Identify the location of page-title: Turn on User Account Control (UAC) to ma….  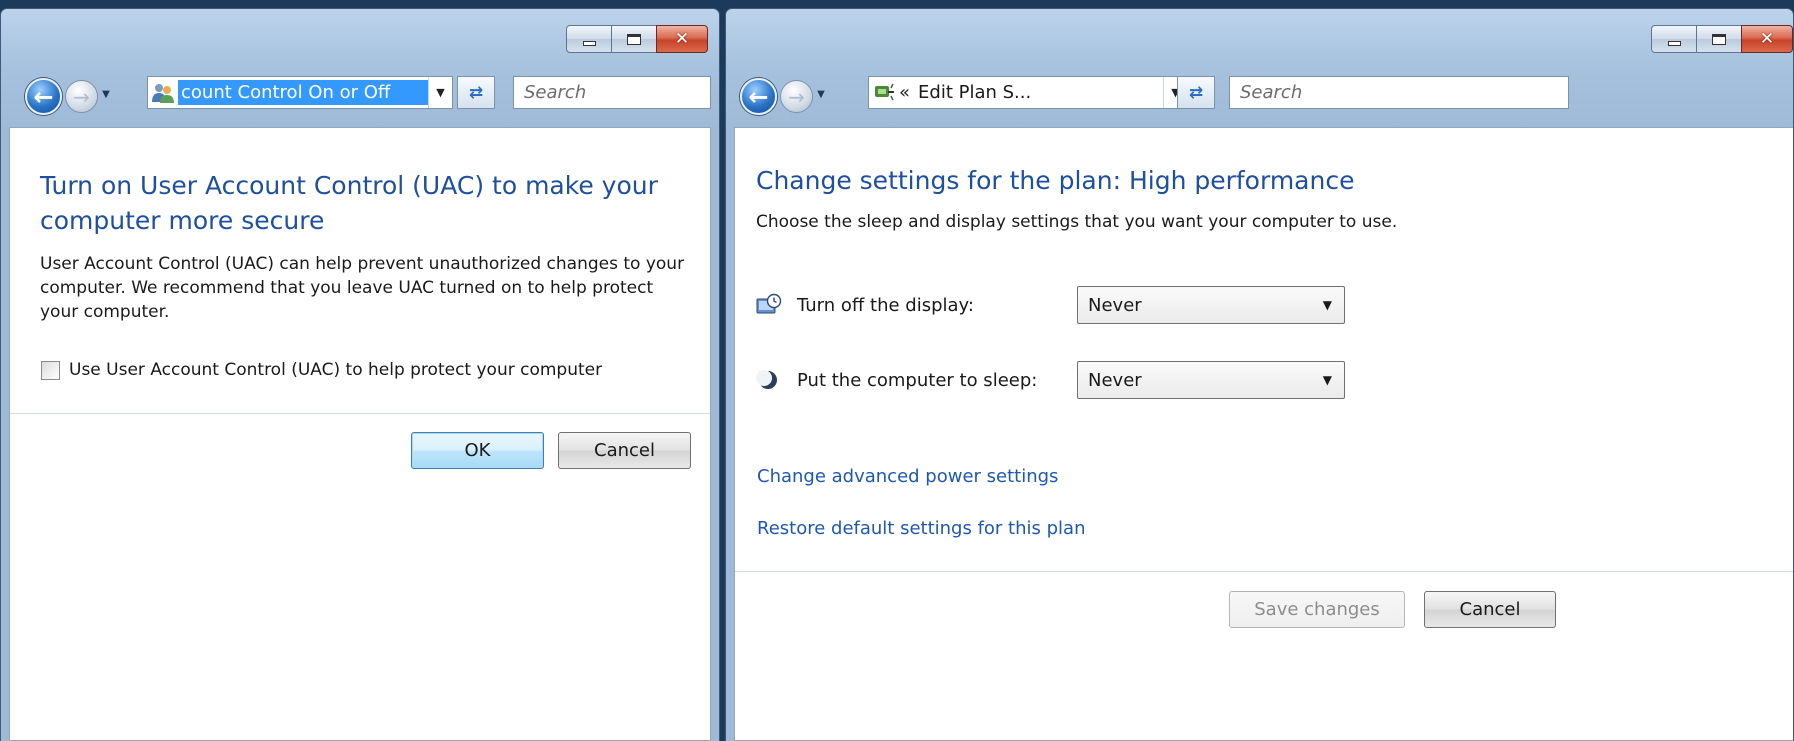
(349, 203).